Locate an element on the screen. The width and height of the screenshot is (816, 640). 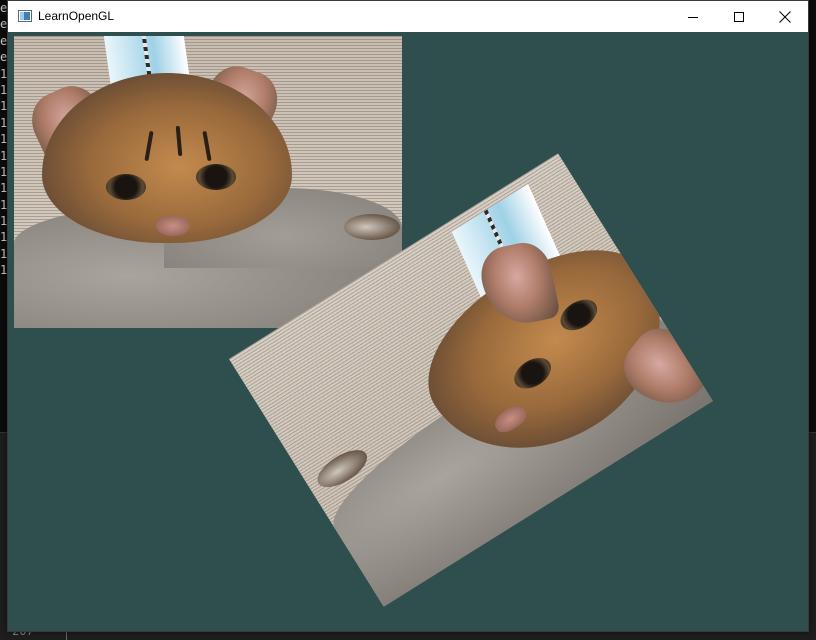
minimize-button is located at coordinates (693, 16).